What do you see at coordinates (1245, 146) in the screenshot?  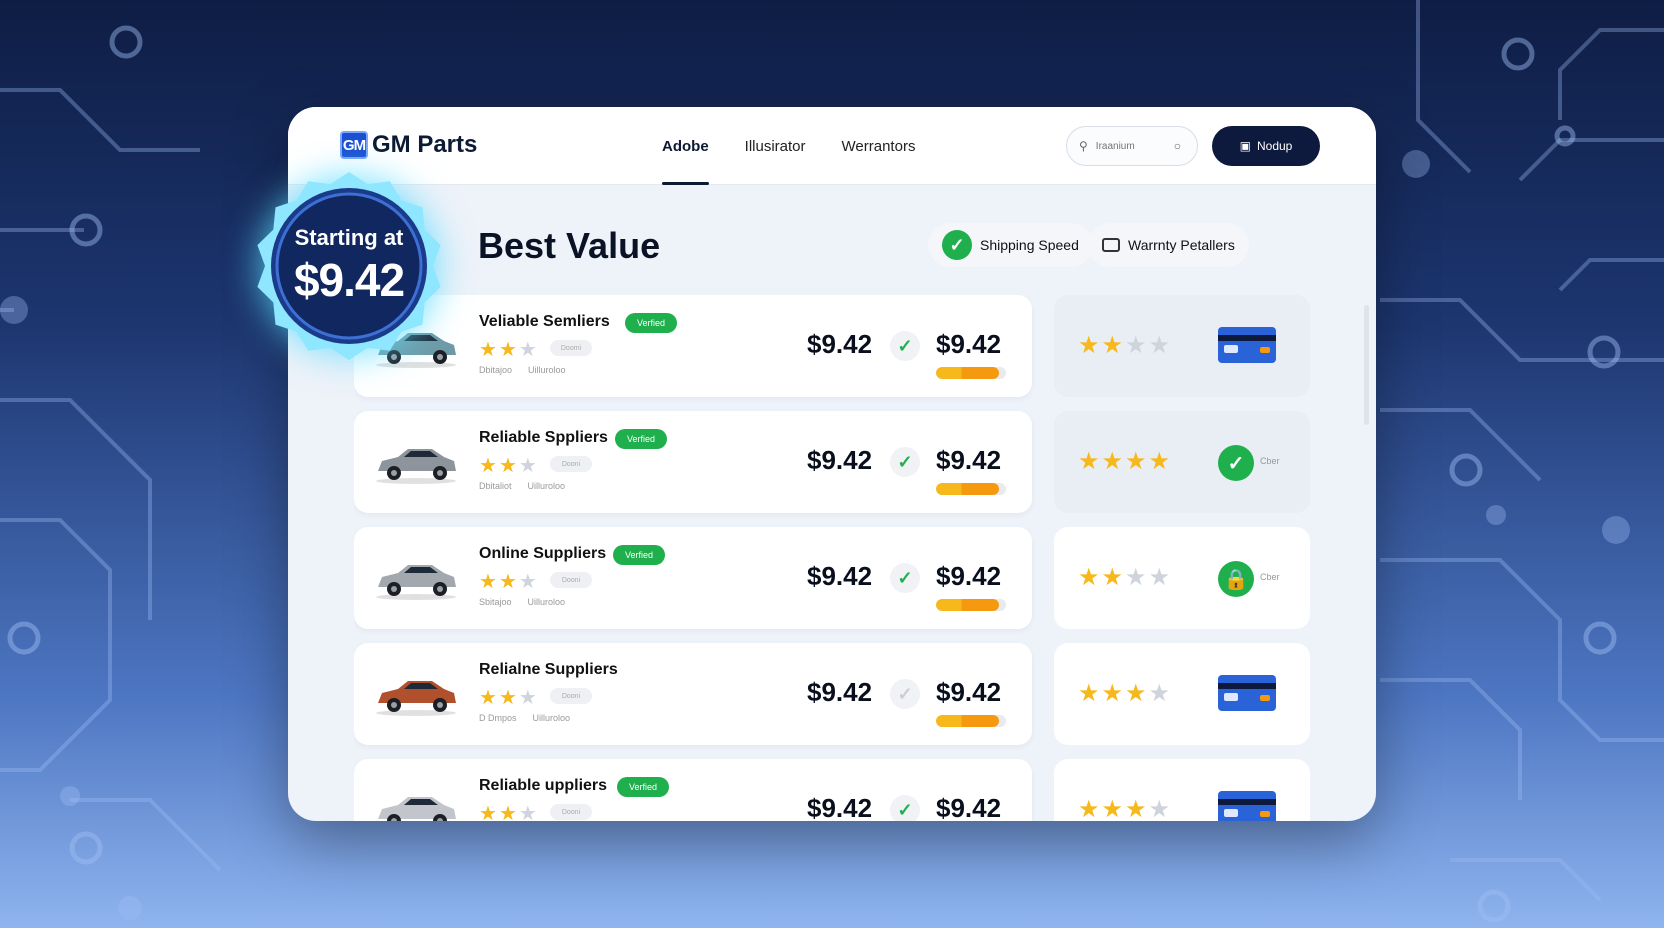 I see `square-icon: ▣` at bounding box center [1245, 146].